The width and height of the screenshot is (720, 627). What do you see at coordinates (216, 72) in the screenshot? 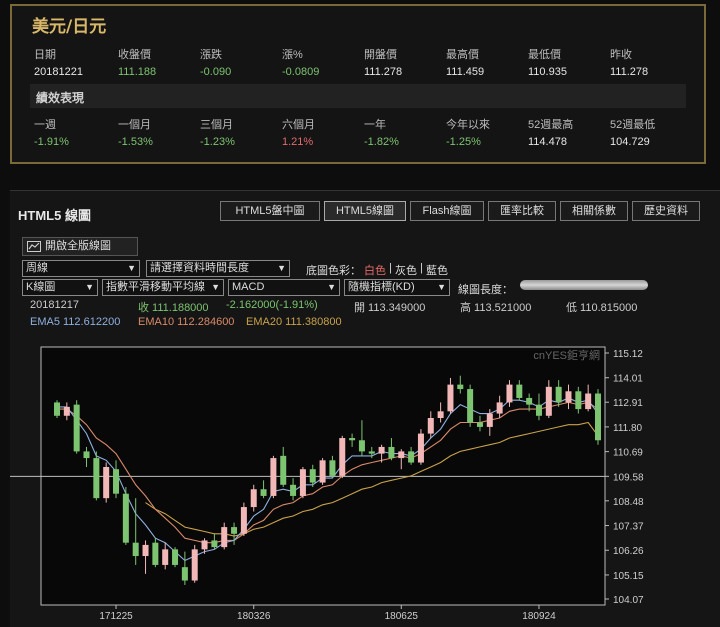
I see `quote-change: -0.090` at bounding box center [216, 72].